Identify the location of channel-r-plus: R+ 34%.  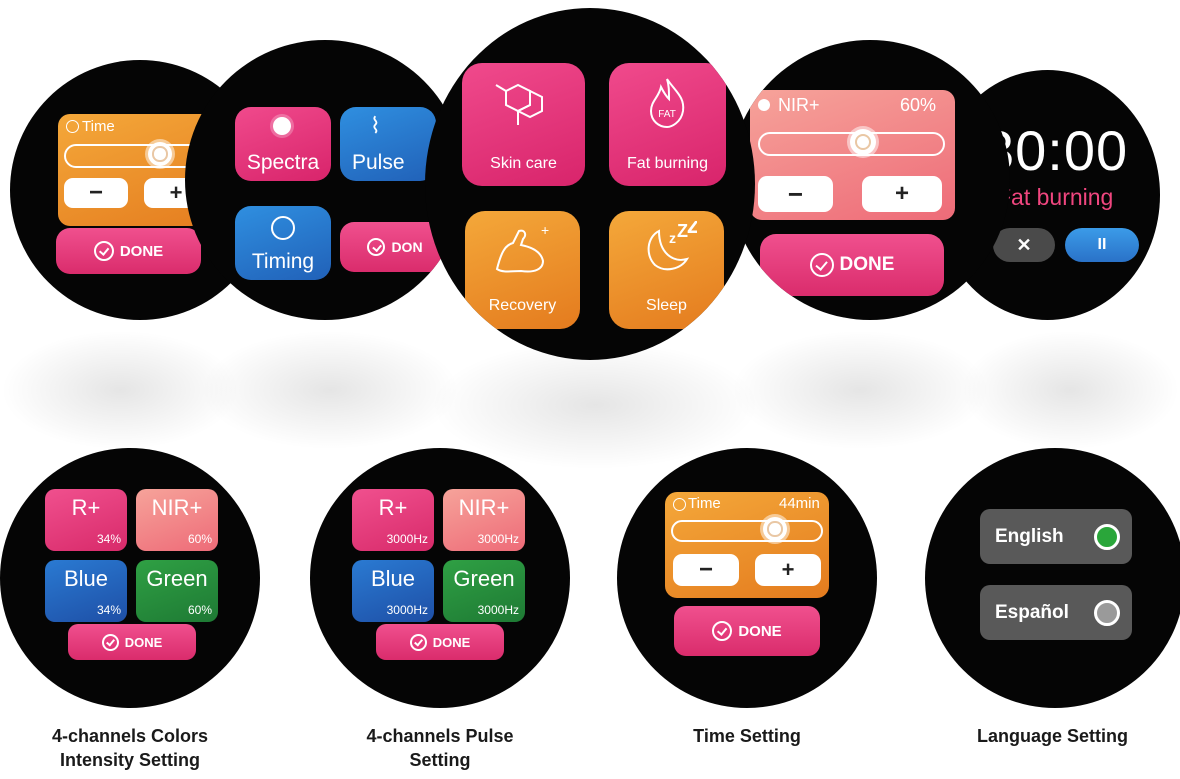
(86, 520).